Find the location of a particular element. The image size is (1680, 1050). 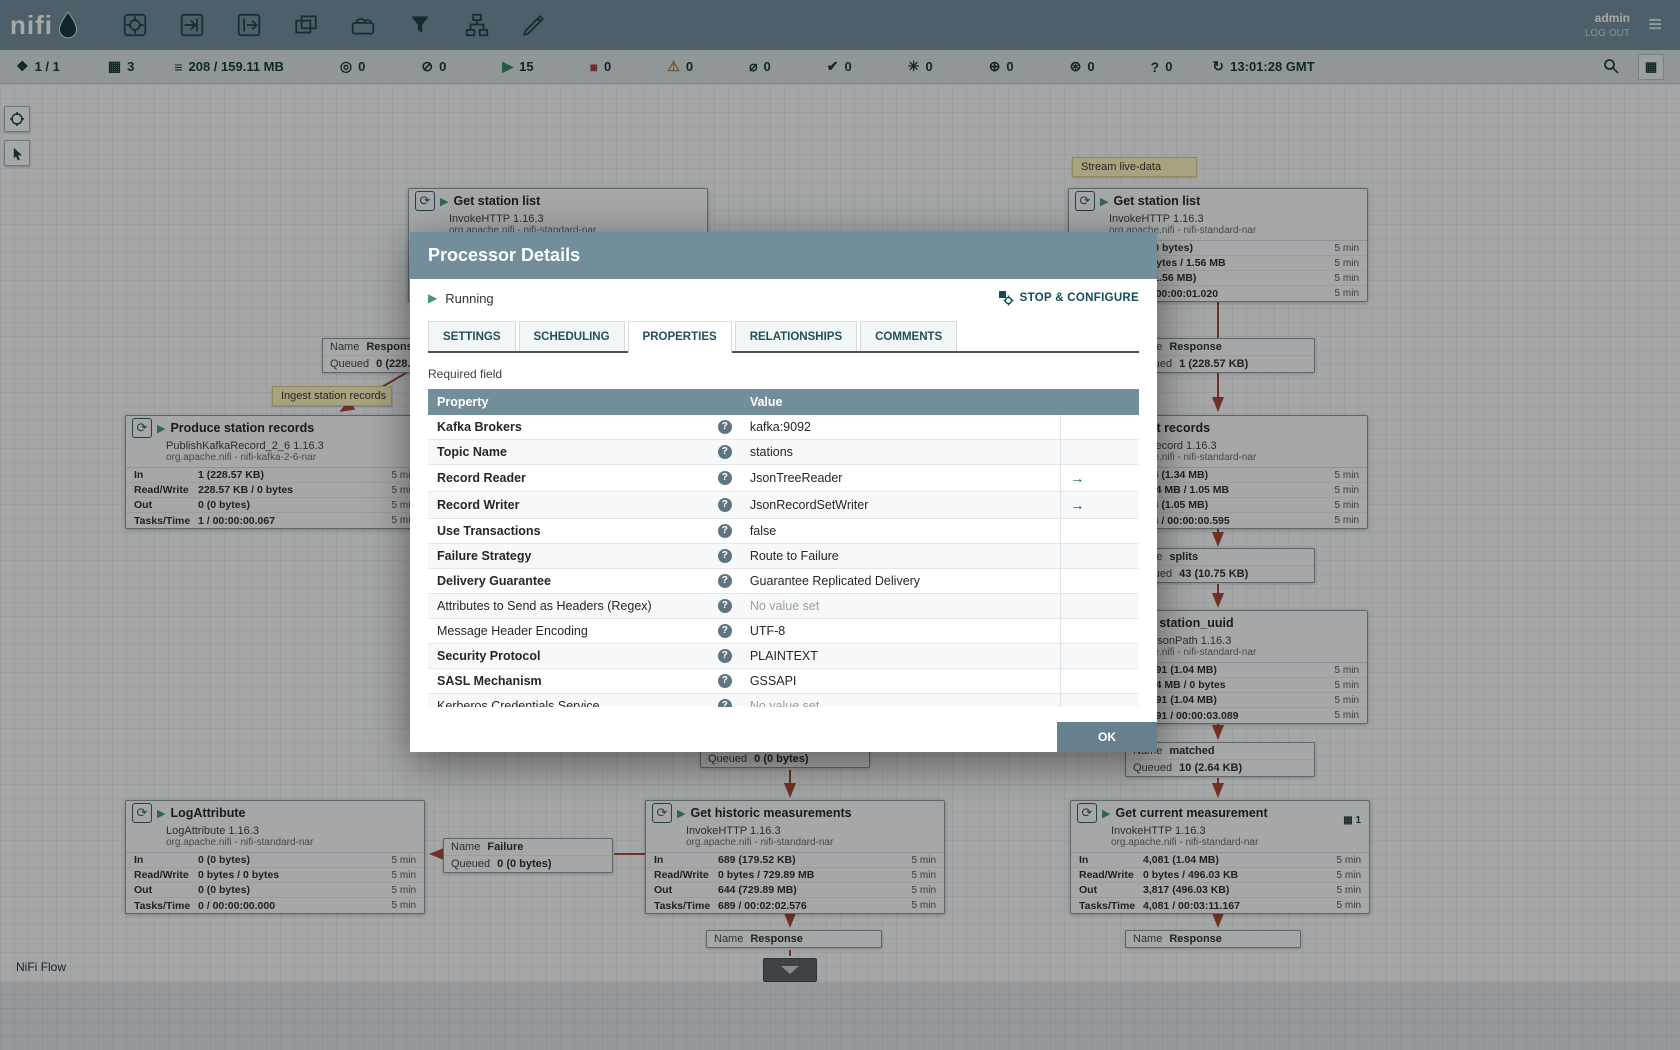

property-row: ? Security Protocol PLAINTEXT is located at coordinates (783, 656).